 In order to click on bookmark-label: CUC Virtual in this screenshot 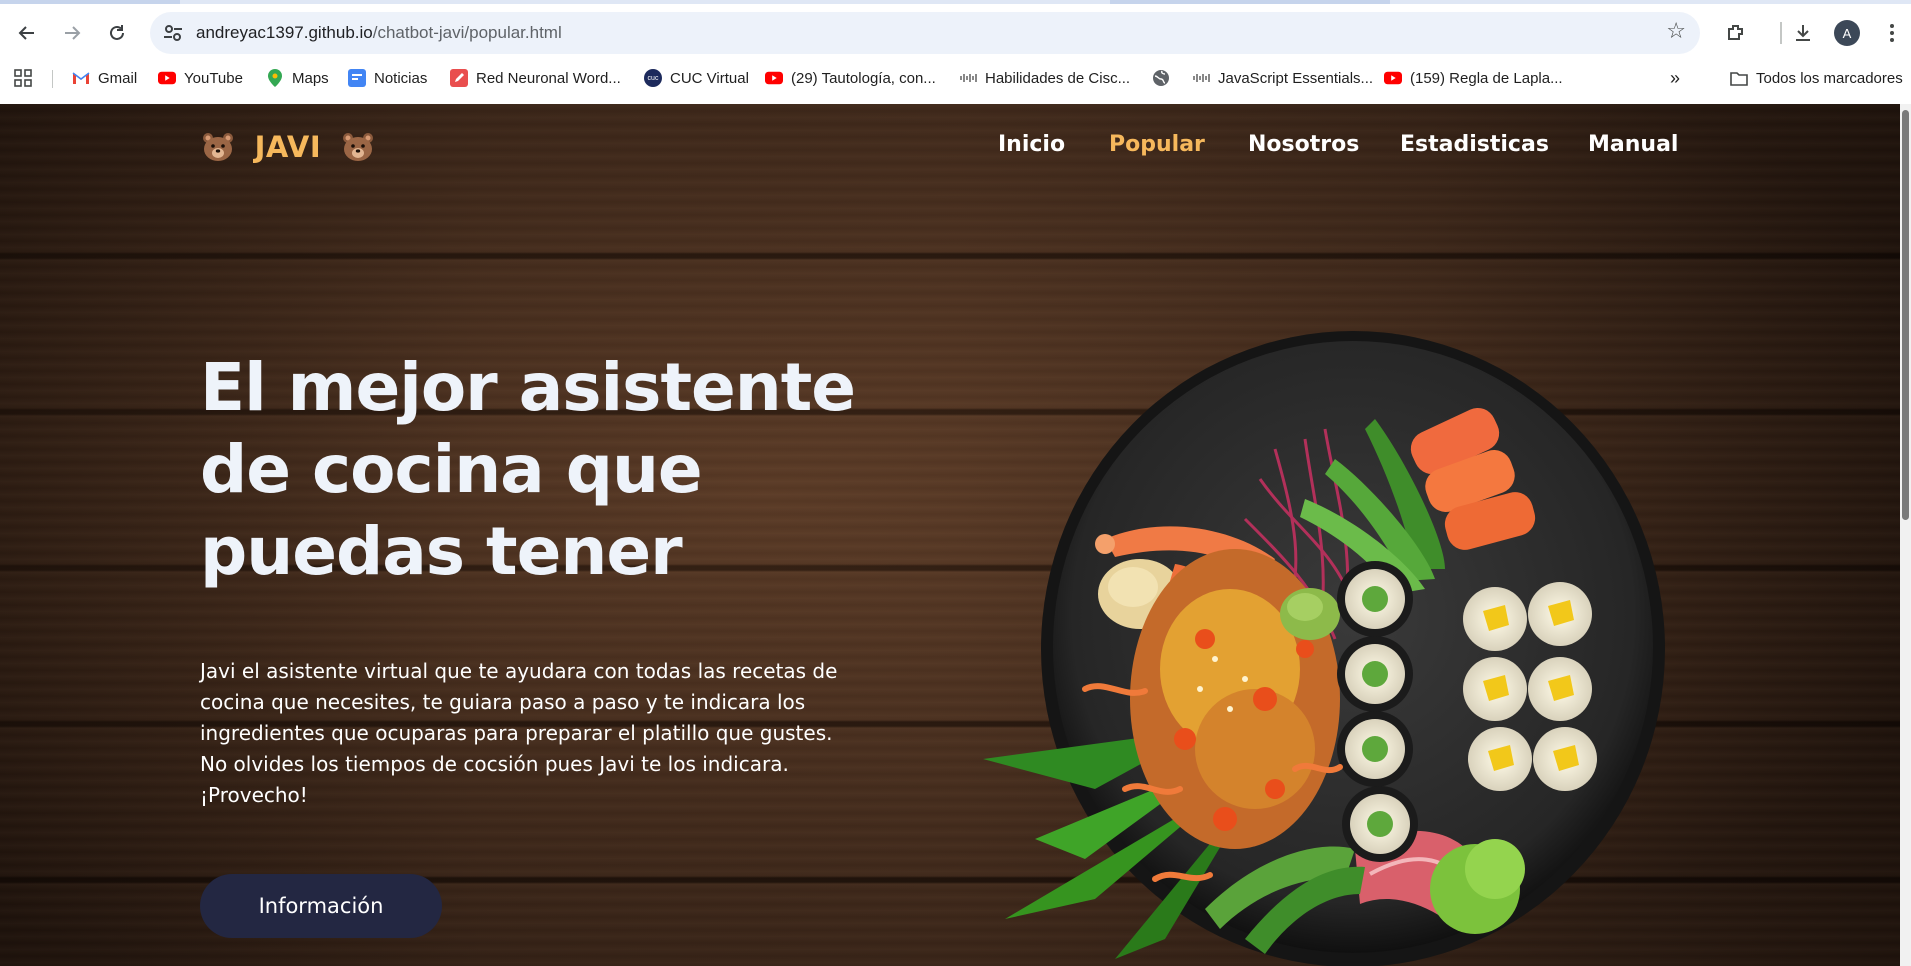, I will do `click(709, 78)`.